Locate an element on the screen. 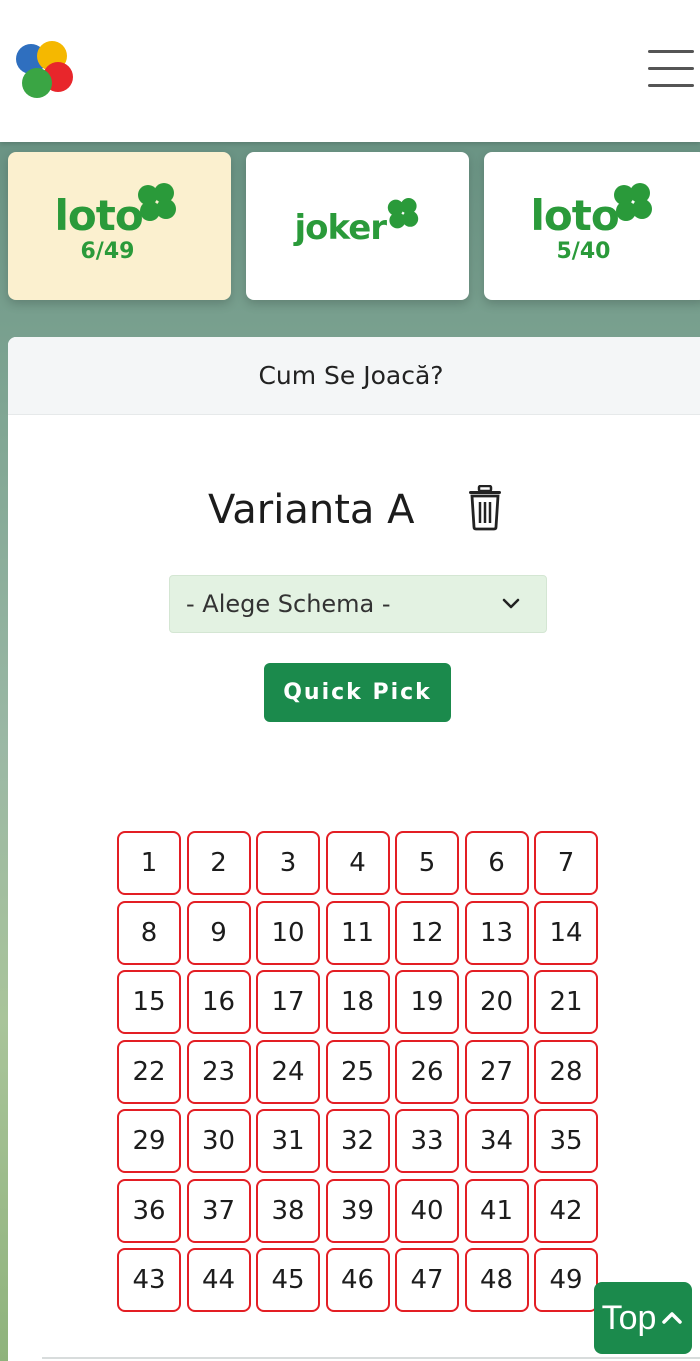 The width and height of the screenshot is (700, 1361). clover-icon is located at coordinates (402, 213).